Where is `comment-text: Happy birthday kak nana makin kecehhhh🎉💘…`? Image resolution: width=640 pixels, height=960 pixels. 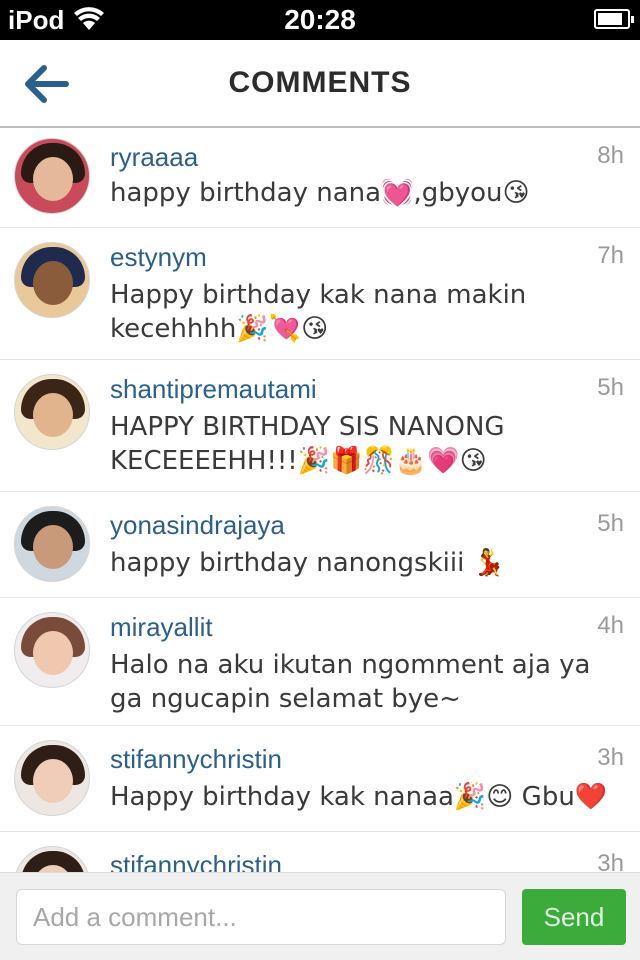
comment-text: Happy birthday kak nana makin kecehhhh🎉💘… is located at coordinates (318, 312).